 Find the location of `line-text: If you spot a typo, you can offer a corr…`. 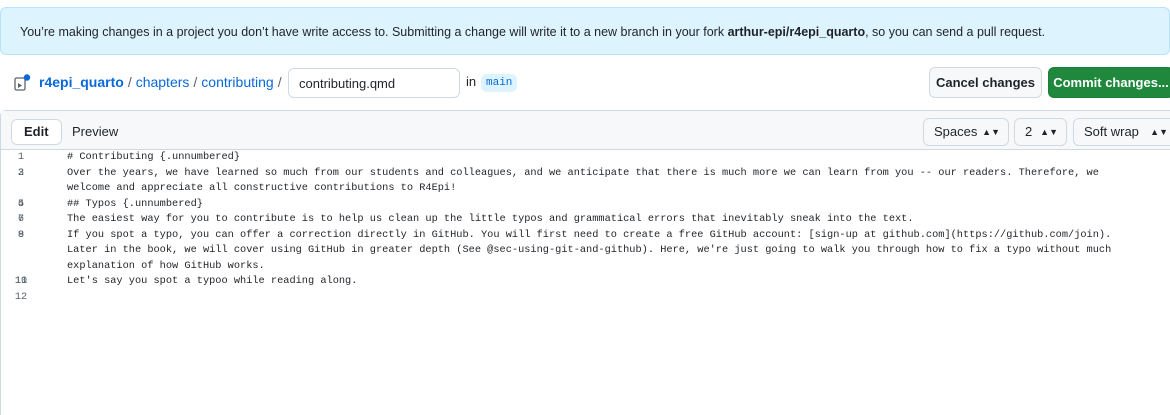

line-text: If you spot a typo, you can offer a corr… is located at coordinates (592, 250).